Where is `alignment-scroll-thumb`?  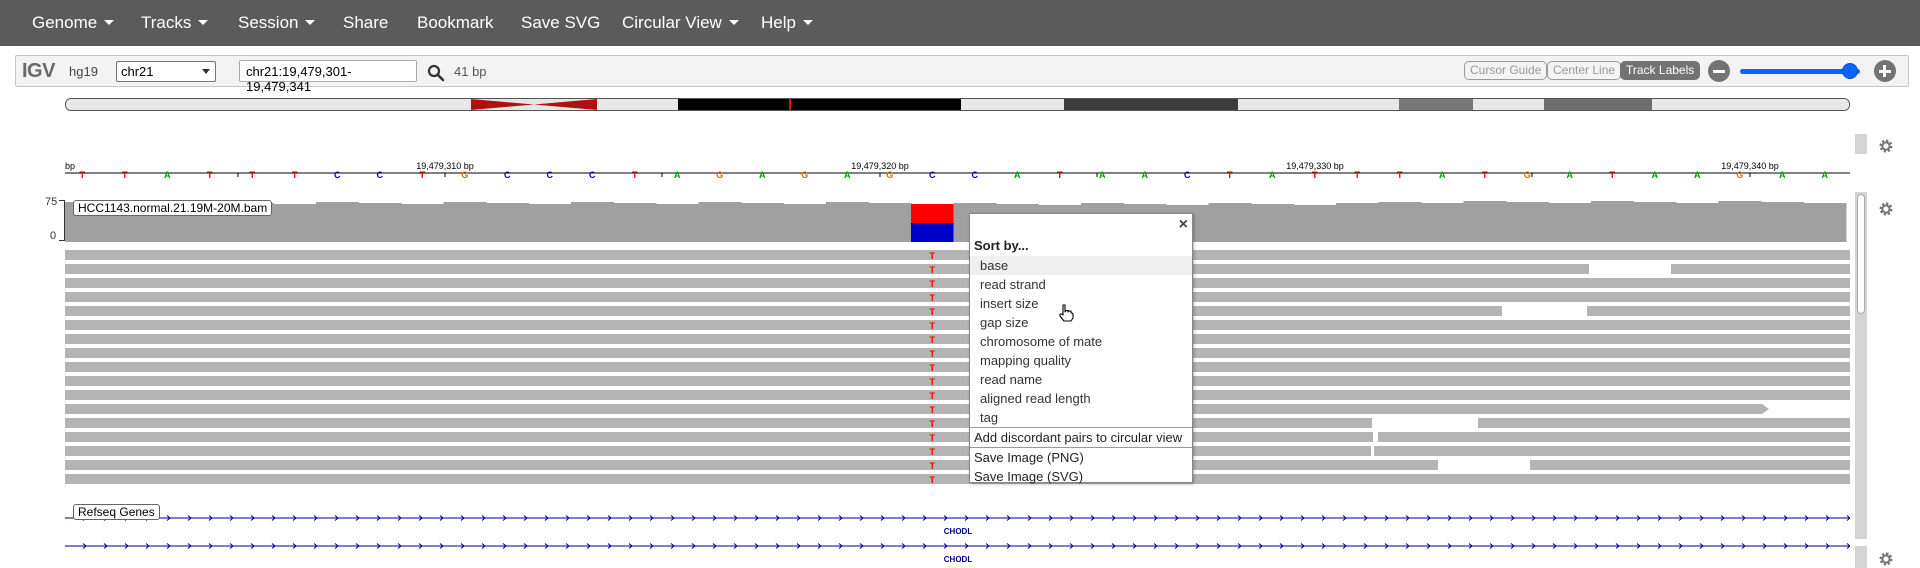
alignment-scroll-thumb is located at coordinates (1861, 254).